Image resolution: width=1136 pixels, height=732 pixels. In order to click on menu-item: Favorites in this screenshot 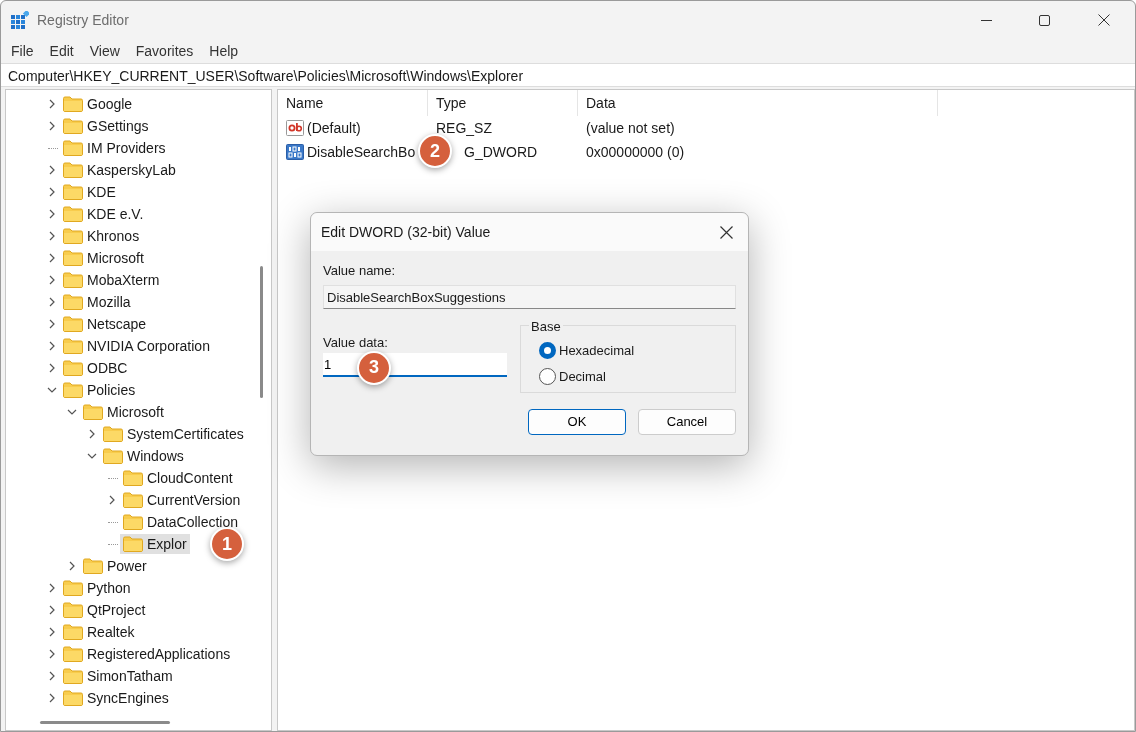, I will do `click(164, 51)`.